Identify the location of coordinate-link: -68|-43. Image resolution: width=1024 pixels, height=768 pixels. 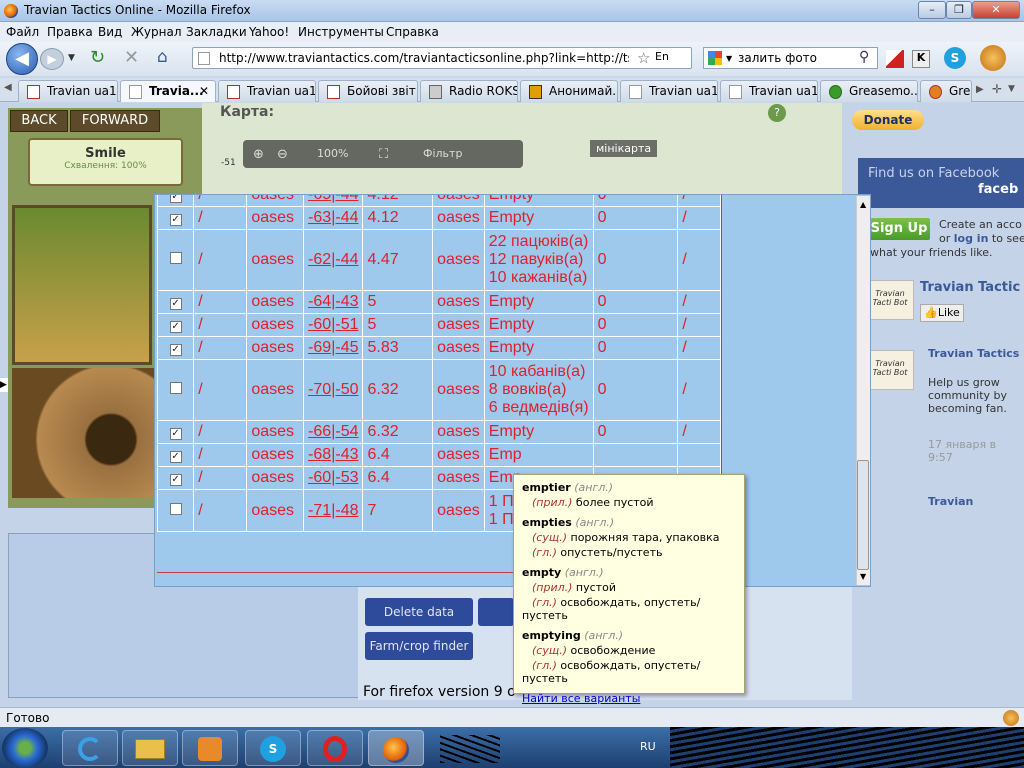
(333, 454).